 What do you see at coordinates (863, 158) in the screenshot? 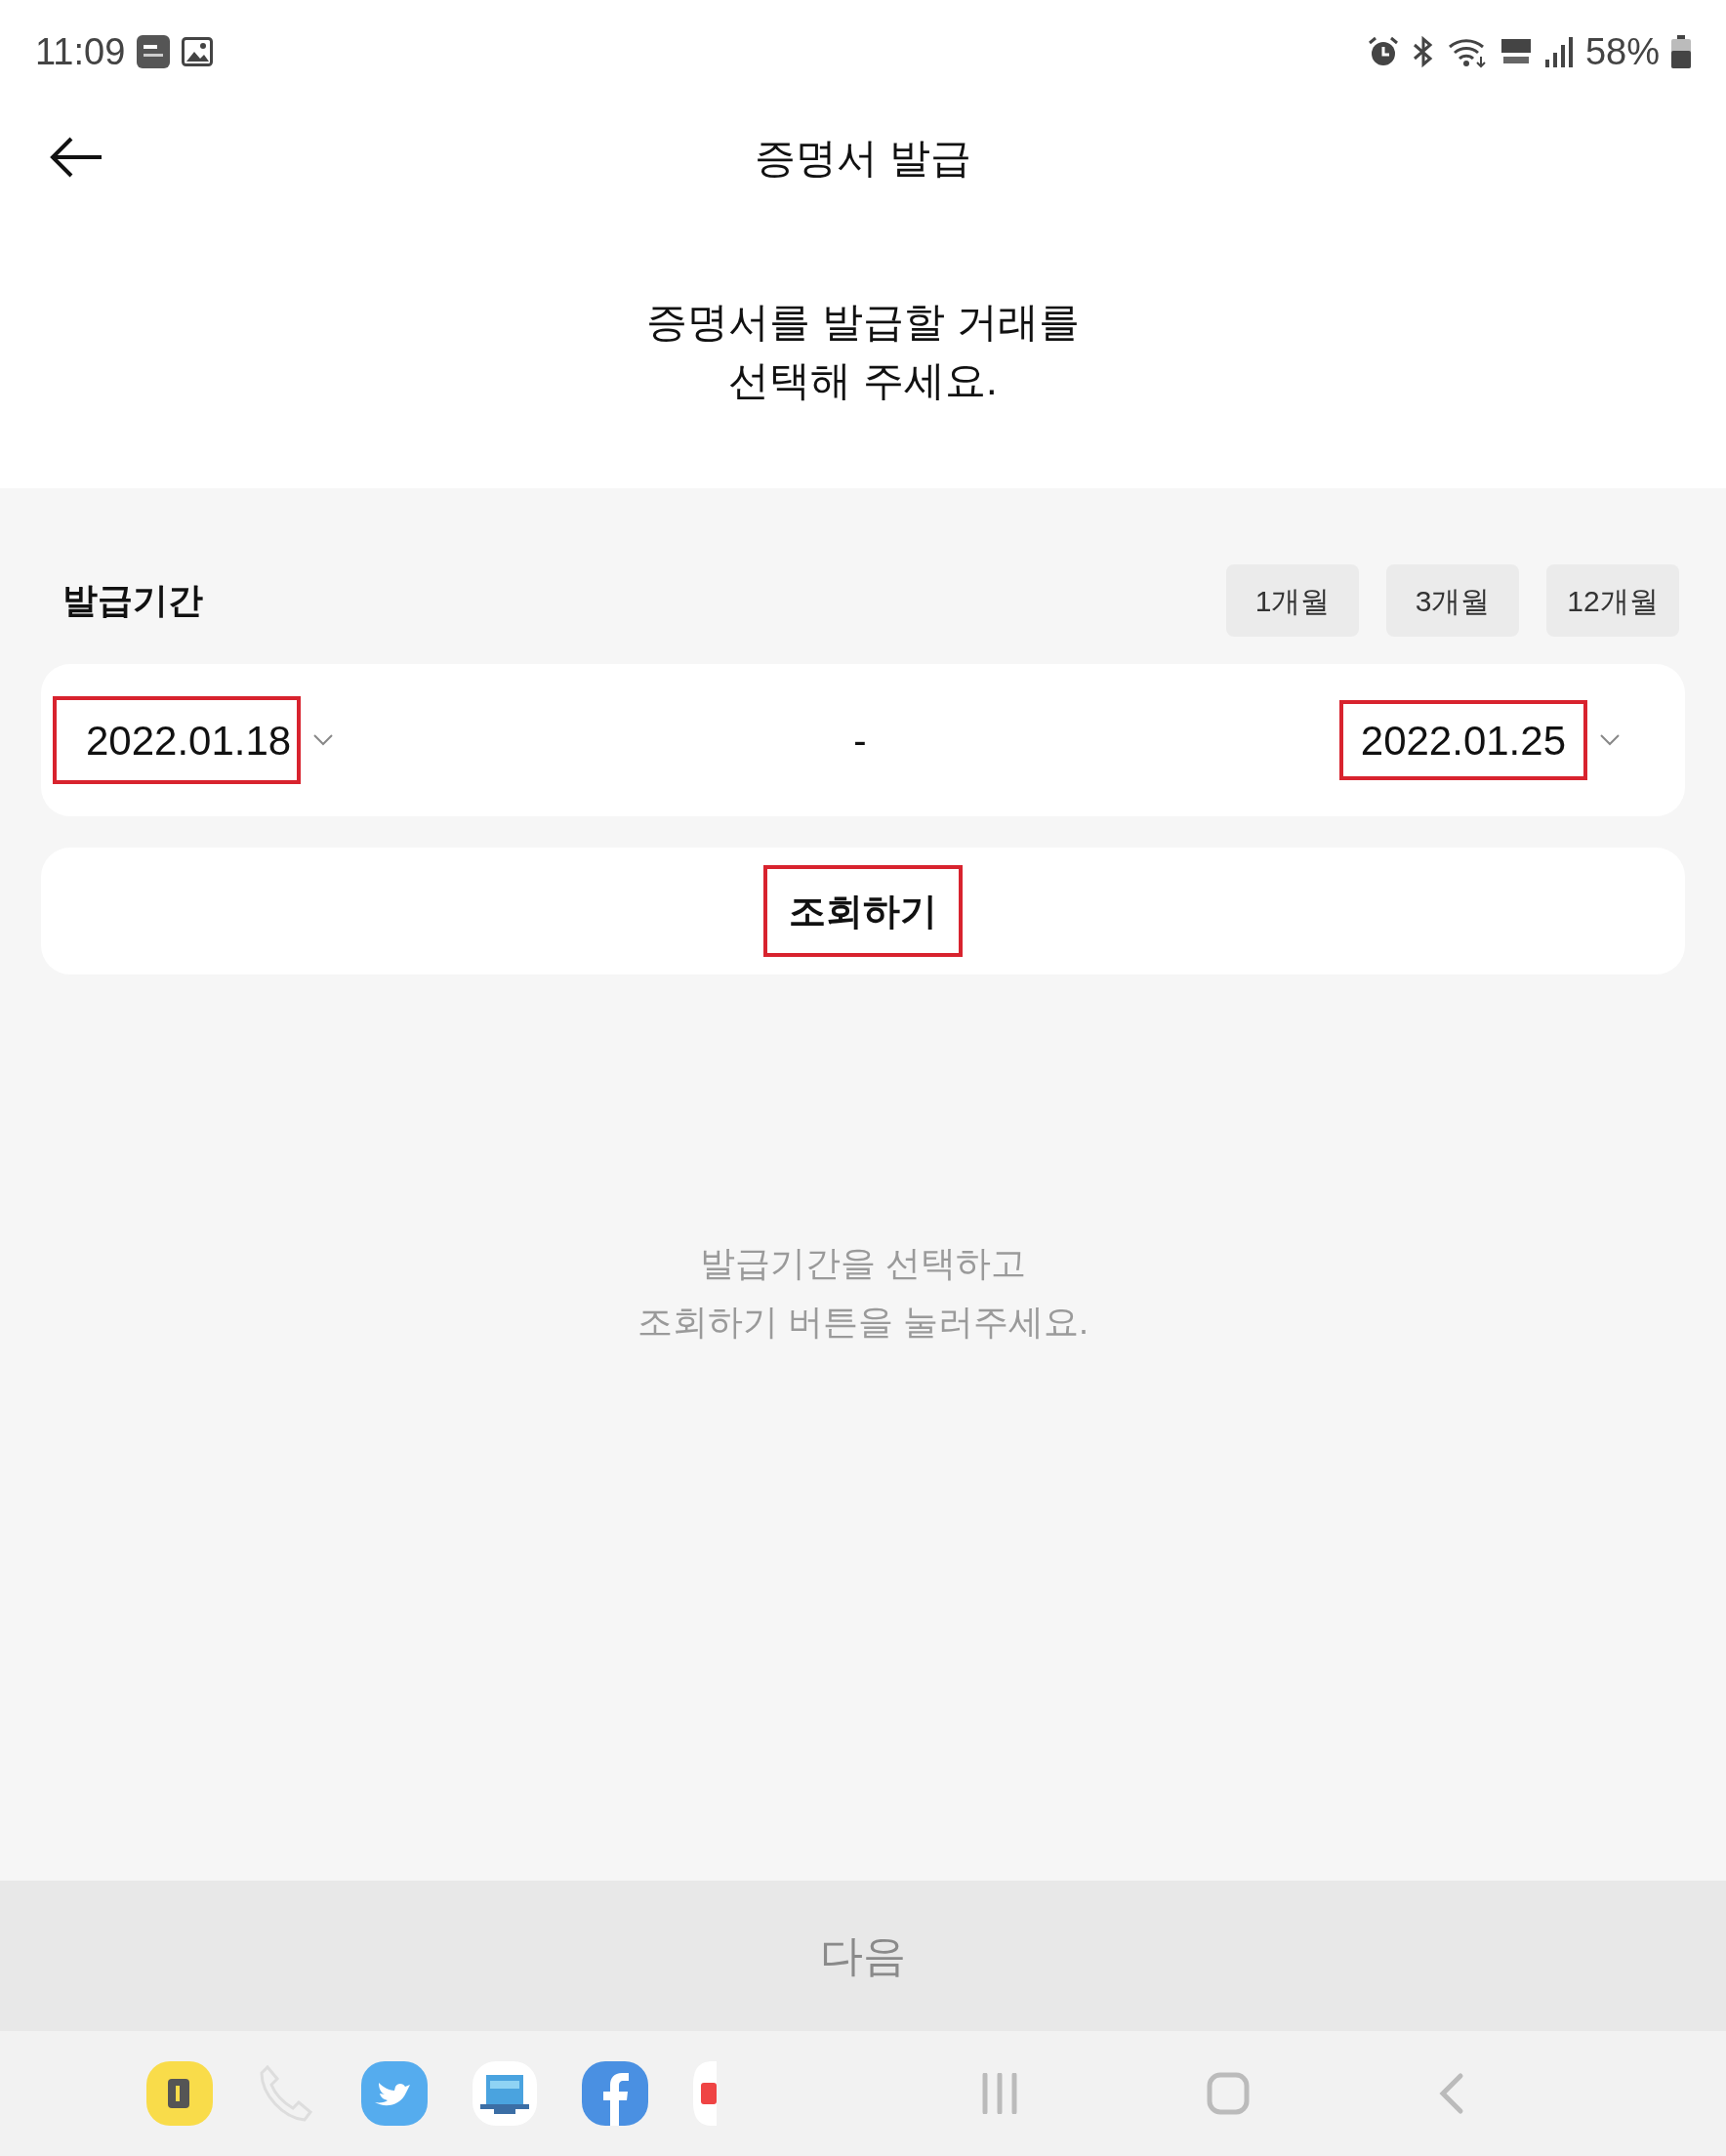
I see `page-title: 증명서 발급` at bounding box center [863, 158].